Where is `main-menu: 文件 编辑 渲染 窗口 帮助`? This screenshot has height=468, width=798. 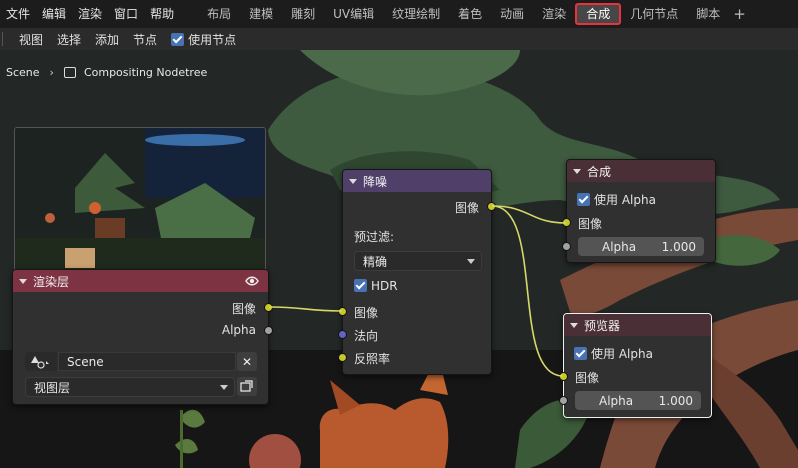 main-menu: 文件 编辑 渲染 窗口 帮助 is located at coordinates (90, 14).